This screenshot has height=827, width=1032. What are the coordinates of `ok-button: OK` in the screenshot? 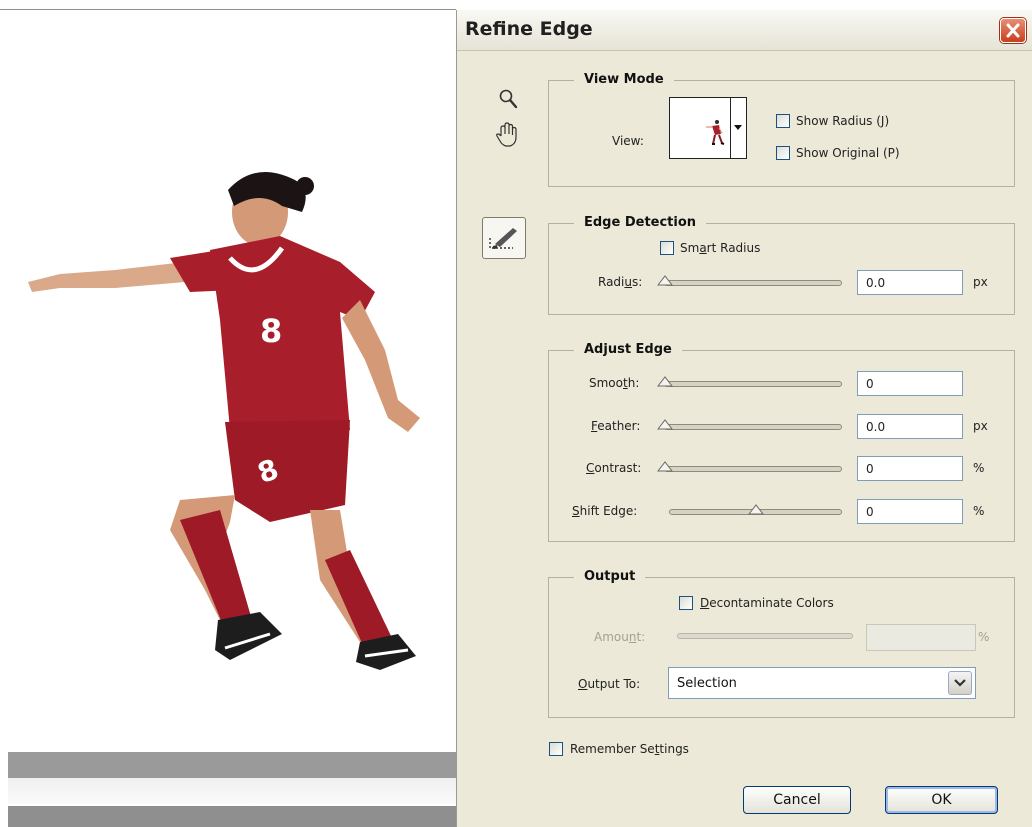 It's located at (941, 800).